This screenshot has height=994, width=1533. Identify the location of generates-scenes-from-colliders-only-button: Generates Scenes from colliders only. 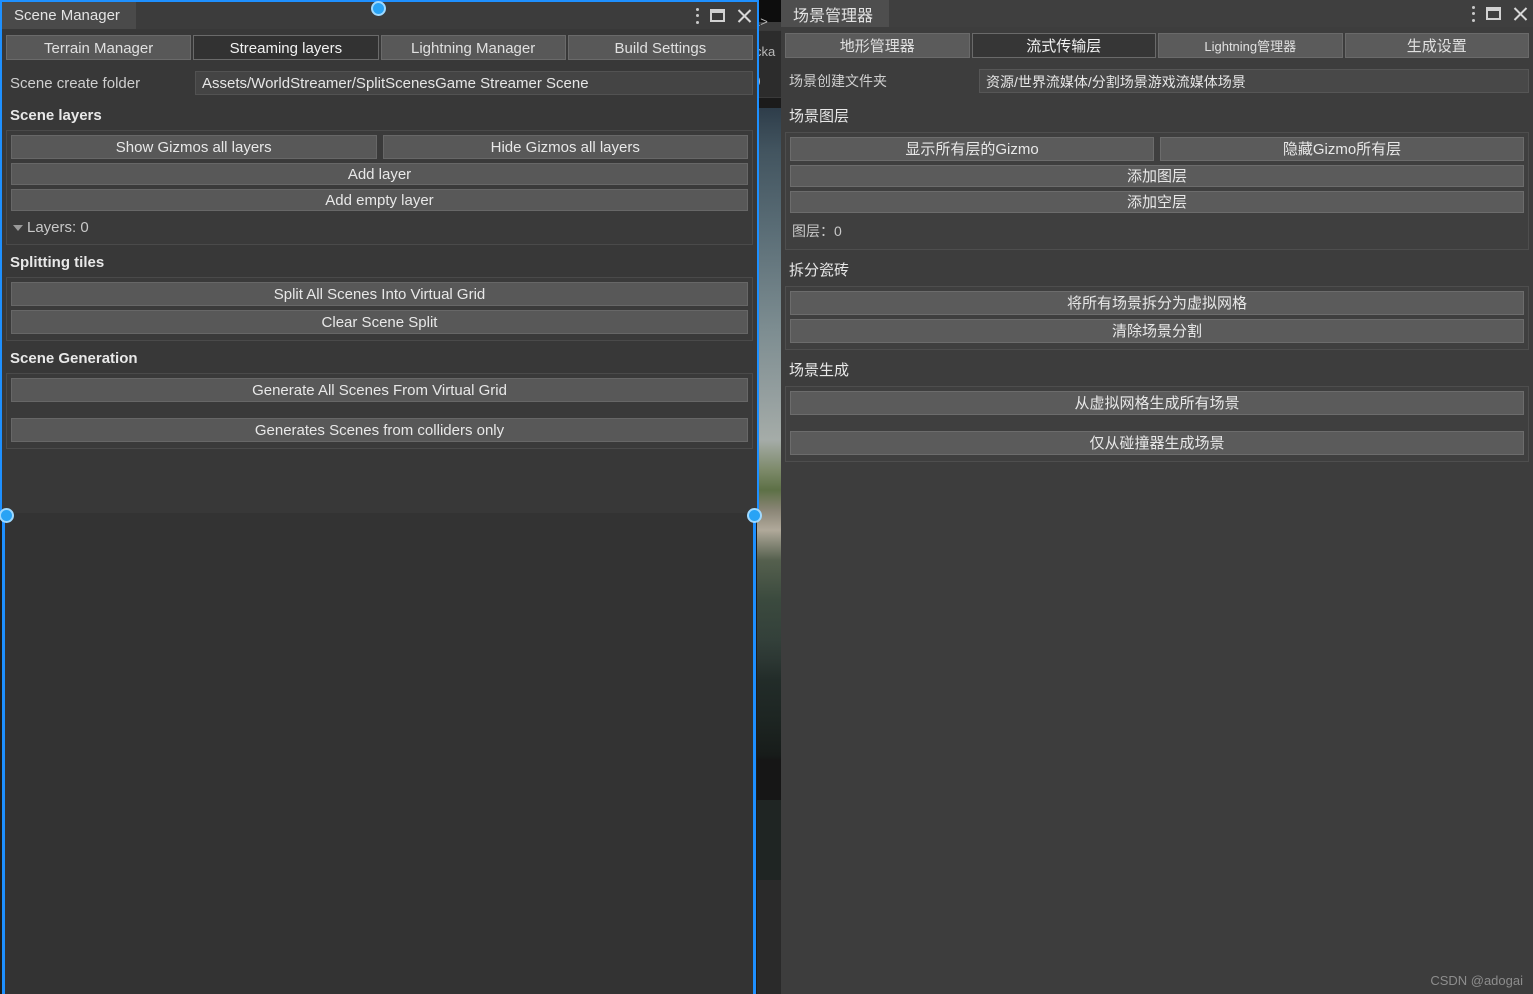
(379, 430).